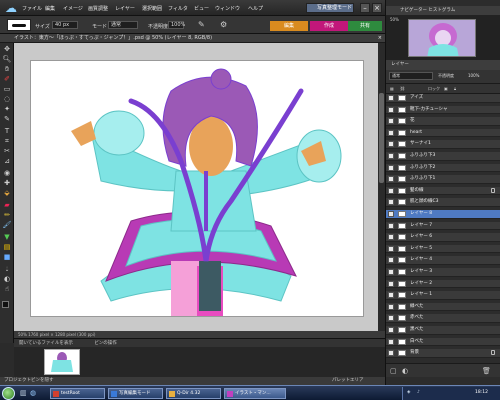  Describe the element at coordinates (443, 156) in the screenshot. I see `layer-row: ふりふり下3` at that location.